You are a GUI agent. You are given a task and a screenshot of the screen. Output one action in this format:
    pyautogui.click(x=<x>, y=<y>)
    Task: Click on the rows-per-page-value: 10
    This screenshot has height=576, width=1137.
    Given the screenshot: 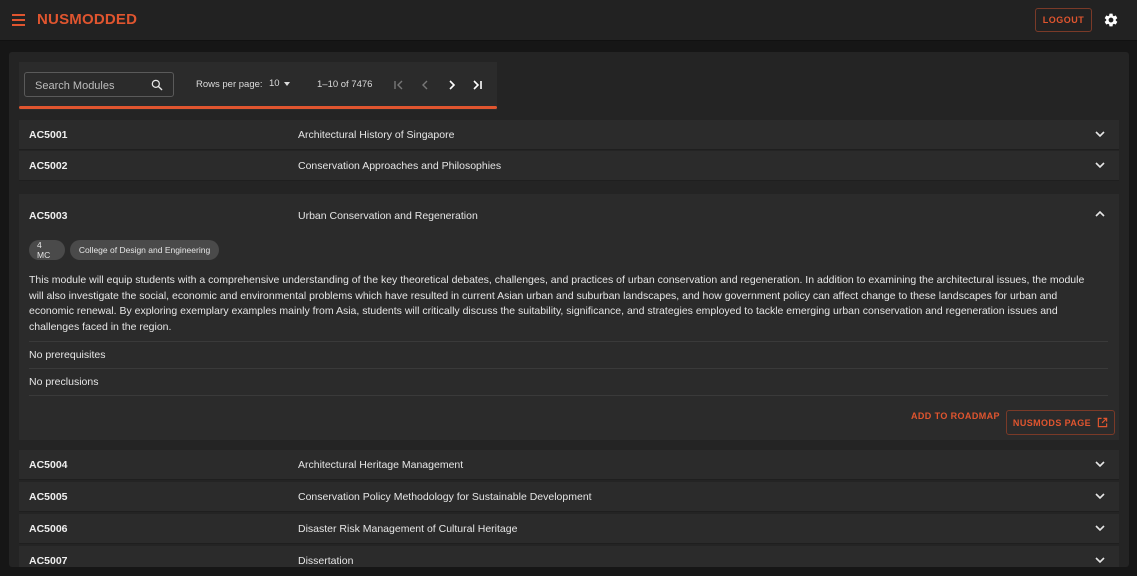 What is the action you would take?
    pyautogui.click(x=274, y=83)
    